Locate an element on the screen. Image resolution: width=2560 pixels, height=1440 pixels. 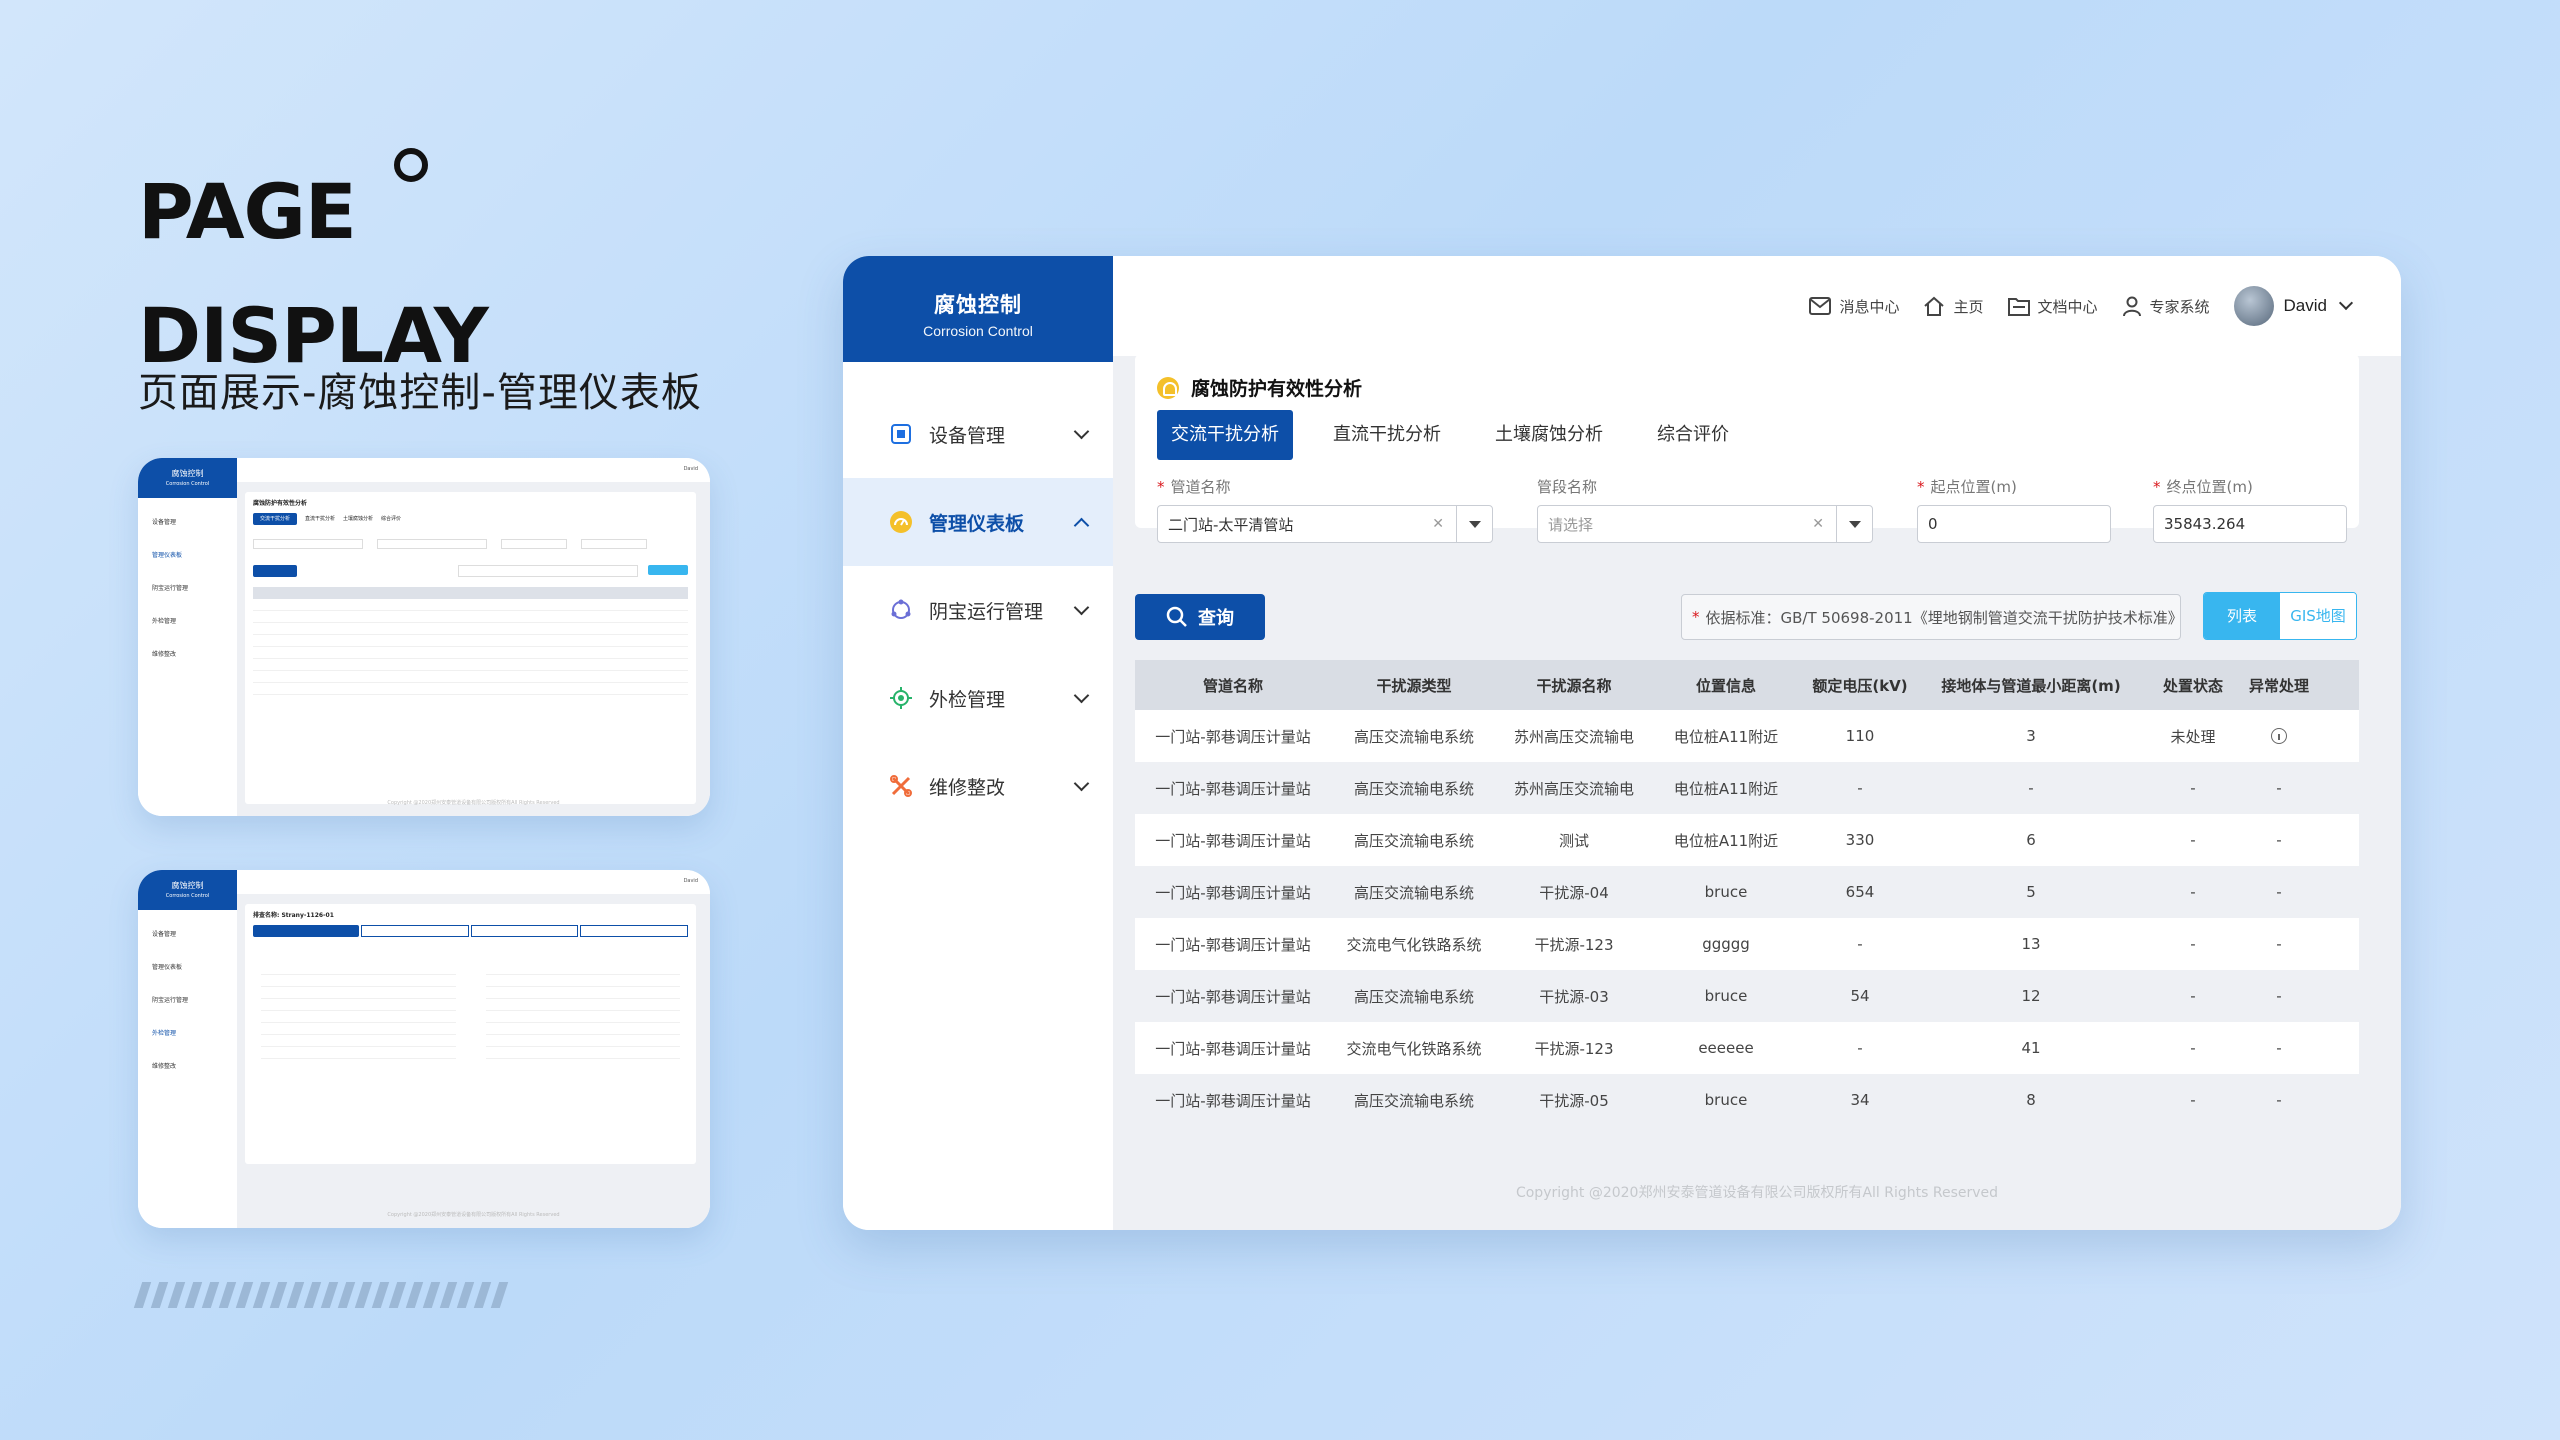
info-icon is located at coordinates (2279, 736).